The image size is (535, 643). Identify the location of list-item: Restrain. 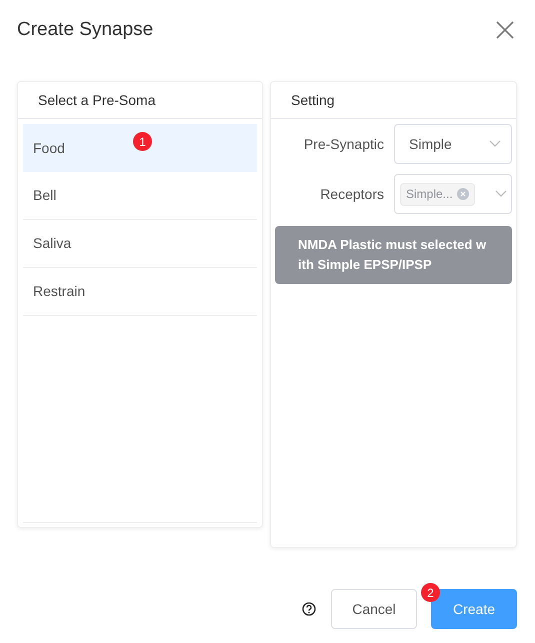
(140, 292).